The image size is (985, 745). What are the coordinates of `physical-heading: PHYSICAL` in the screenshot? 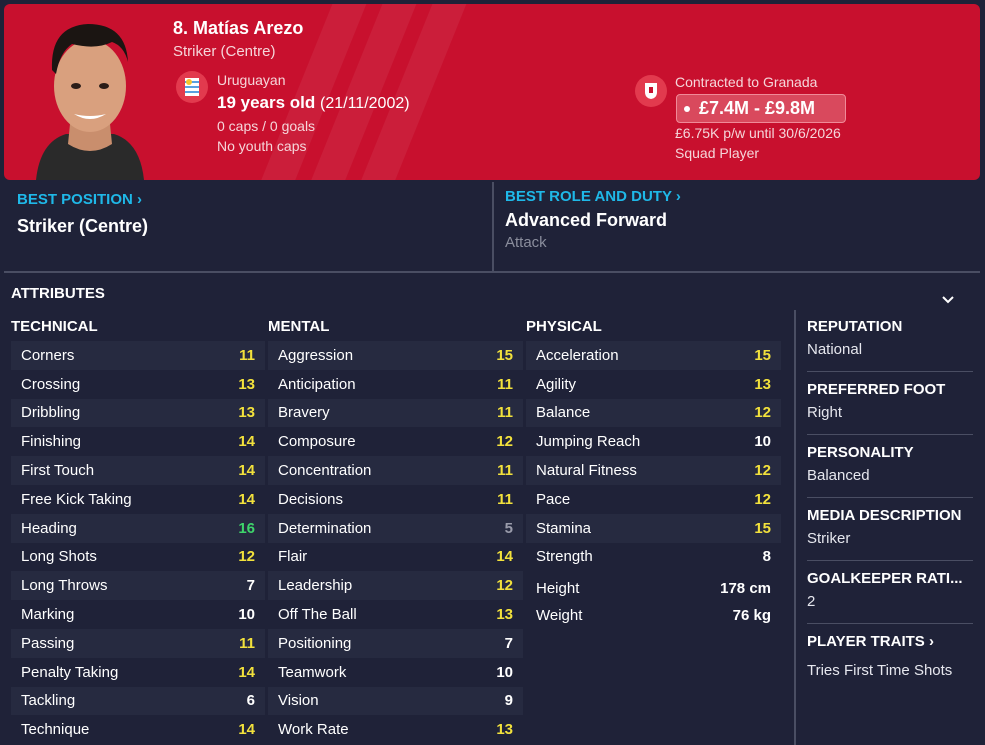 It's located at (564, 326).